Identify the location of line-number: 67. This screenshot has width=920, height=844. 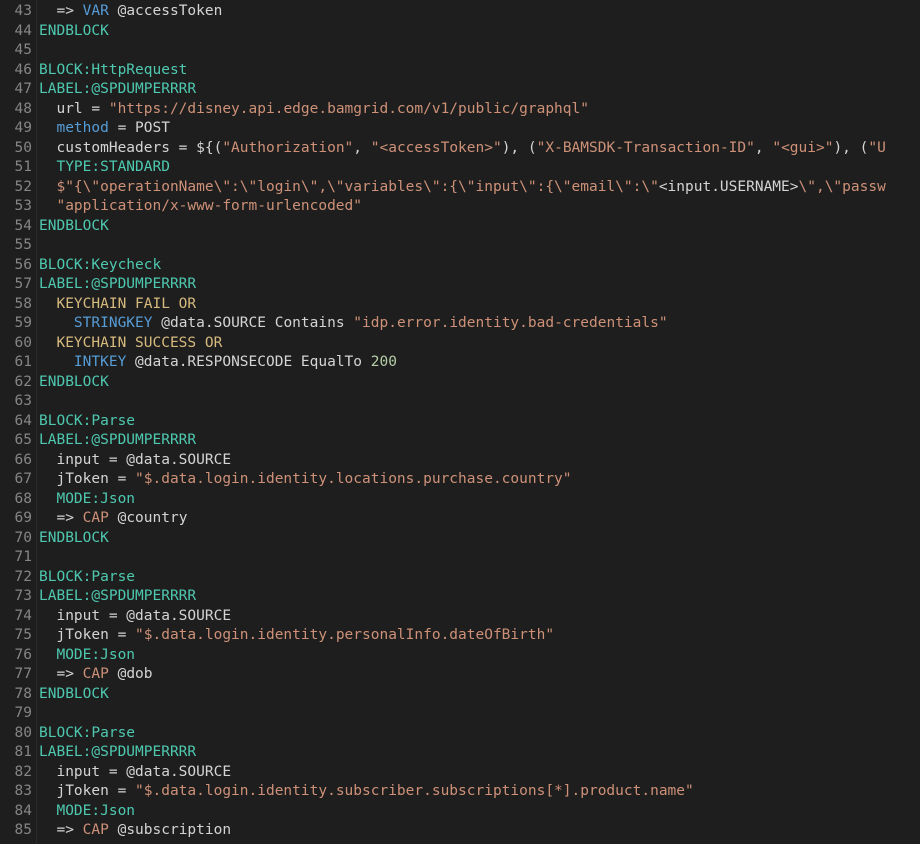
(23, 479).